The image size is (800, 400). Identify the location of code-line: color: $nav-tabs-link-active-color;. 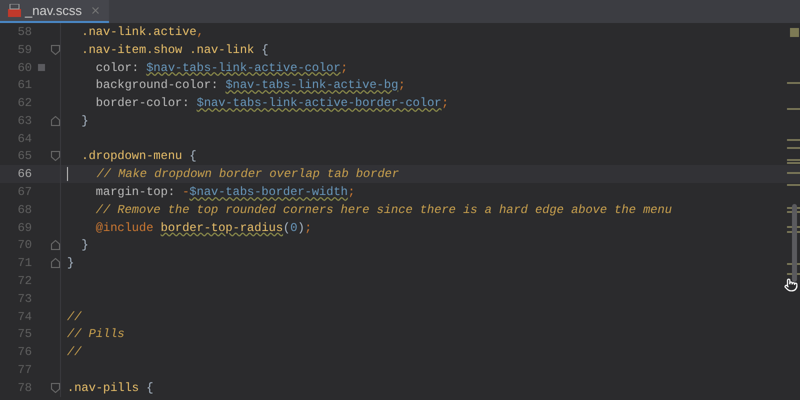
(221, 68).